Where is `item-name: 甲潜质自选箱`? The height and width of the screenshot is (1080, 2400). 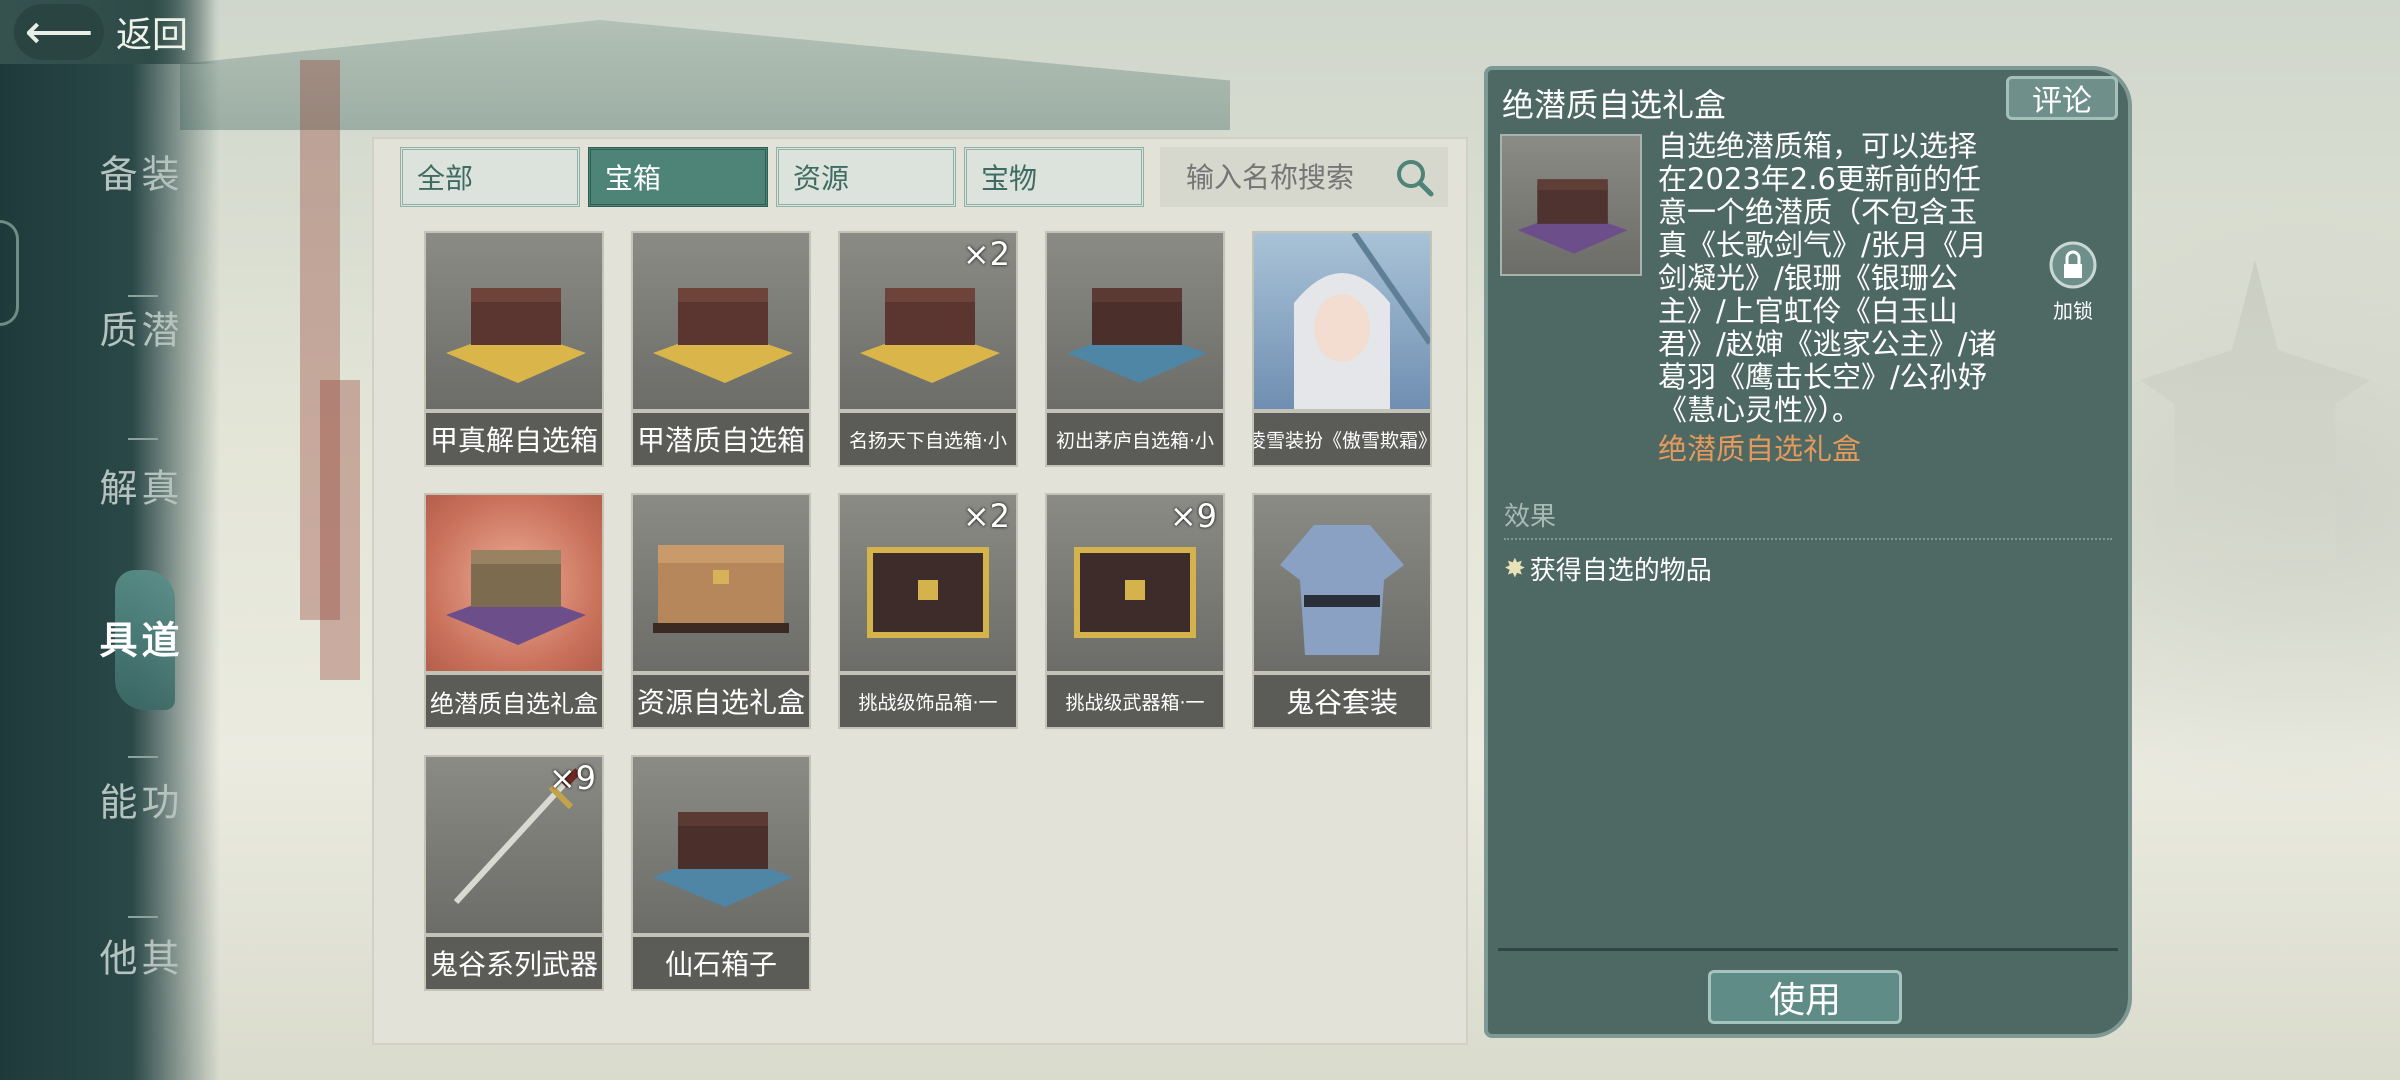 item-name: 甲潜质自选箱 is located at coordinates (721, 439).